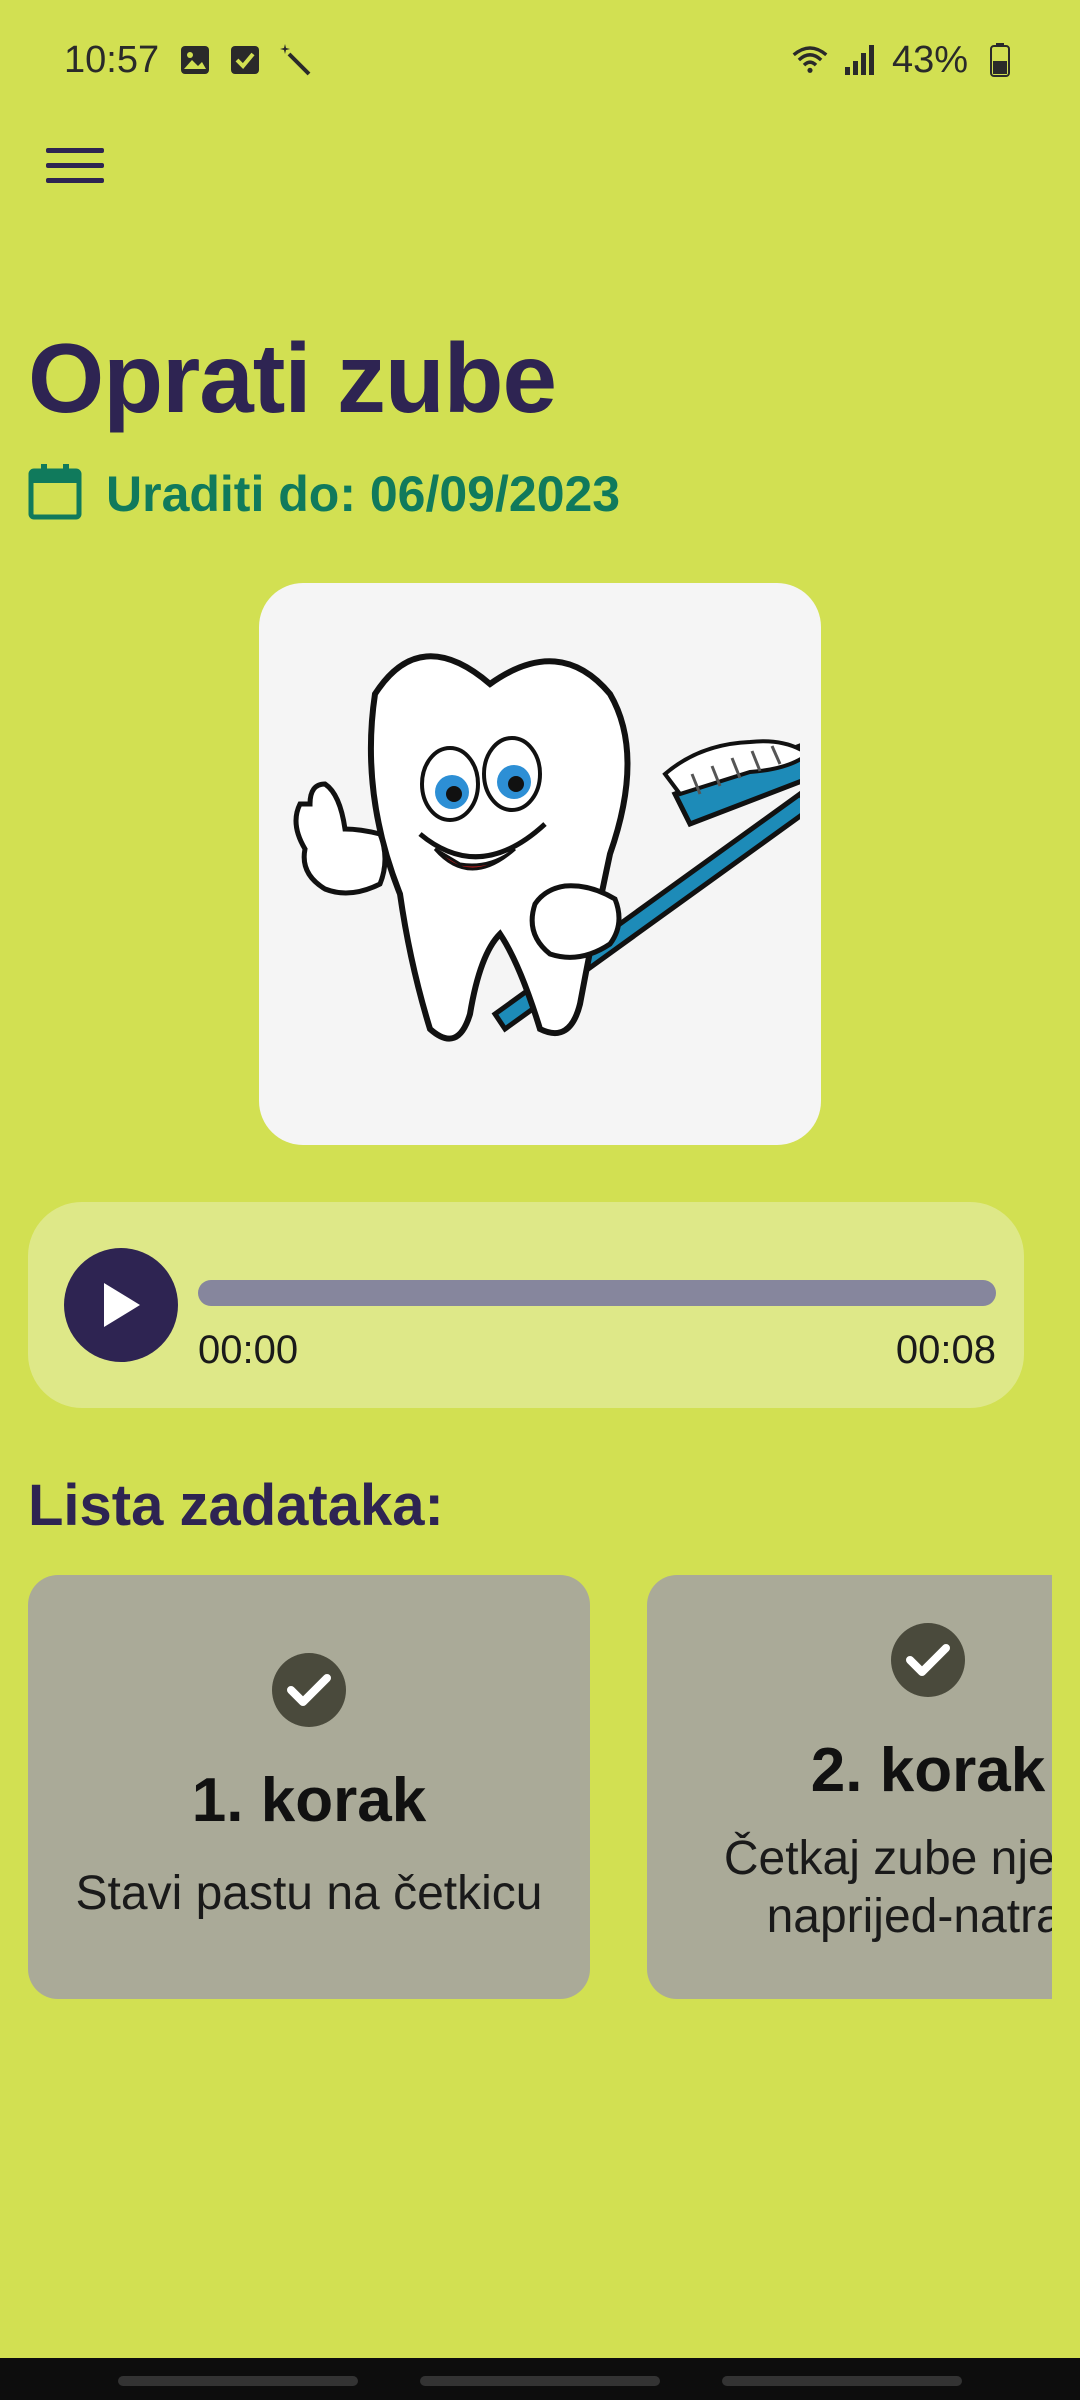 The width and height of the screenshot is (1080, 2400). I want to click on play-icon, so click(122, 1305).